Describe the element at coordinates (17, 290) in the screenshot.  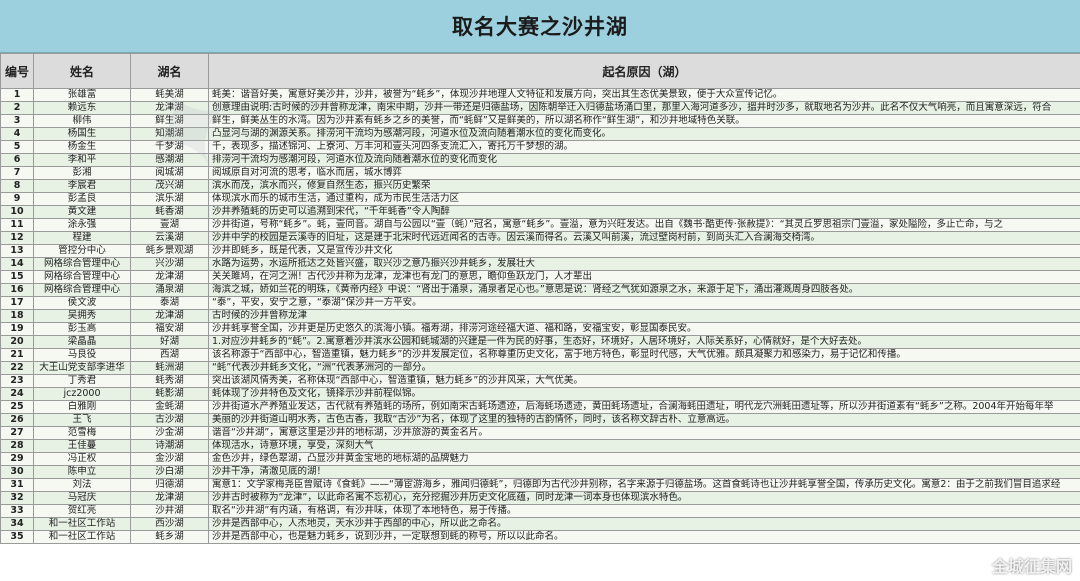
I see `row-number: 16` at that location.